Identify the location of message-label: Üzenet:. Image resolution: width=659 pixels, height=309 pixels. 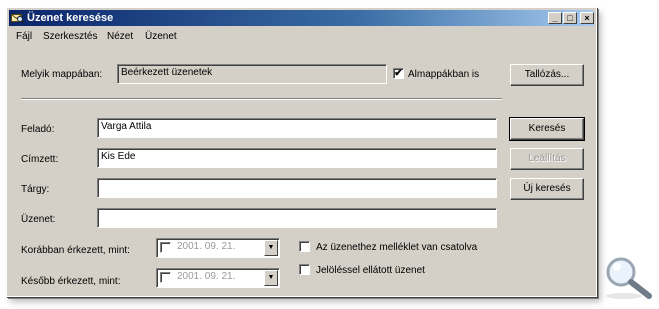
(38, 219).